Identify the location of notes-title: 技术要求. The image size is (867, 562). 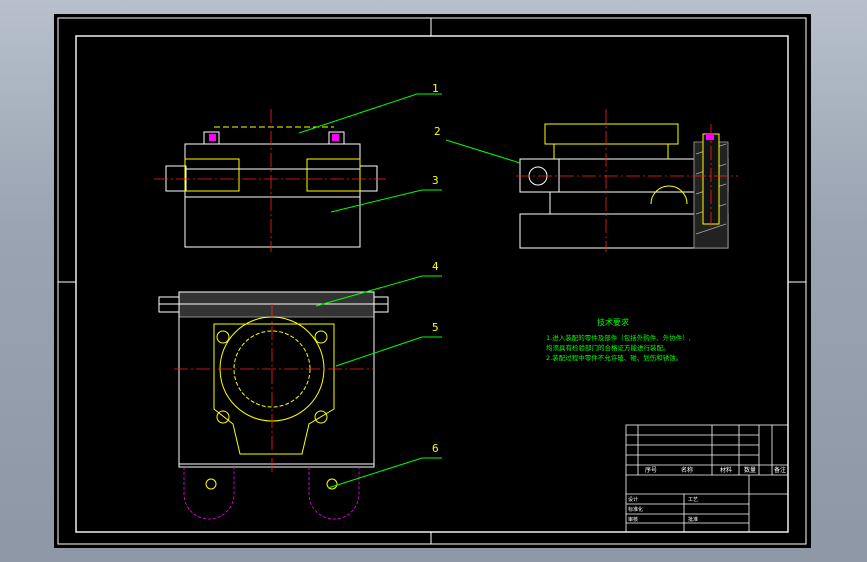
(613, 322).